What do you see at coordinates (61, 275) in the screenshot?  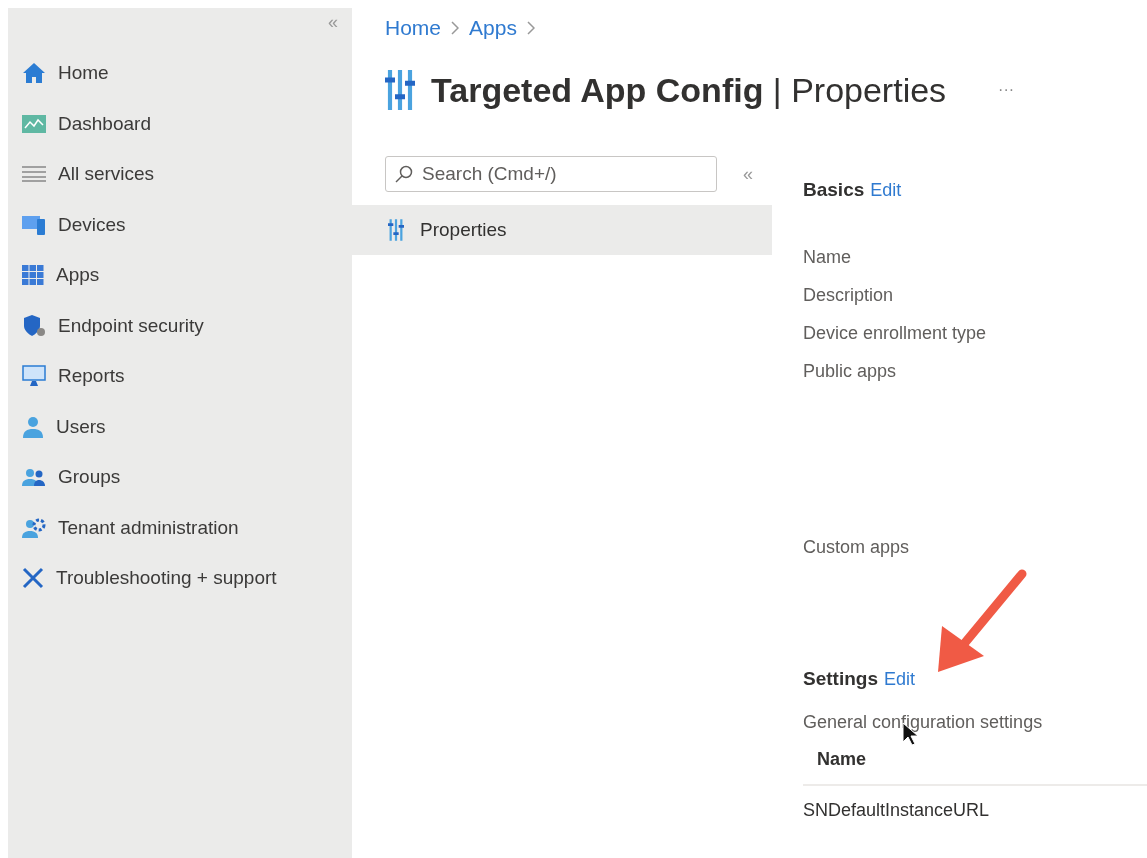 I see `sidebar-item: Apps` at bounding box center [61, 275].